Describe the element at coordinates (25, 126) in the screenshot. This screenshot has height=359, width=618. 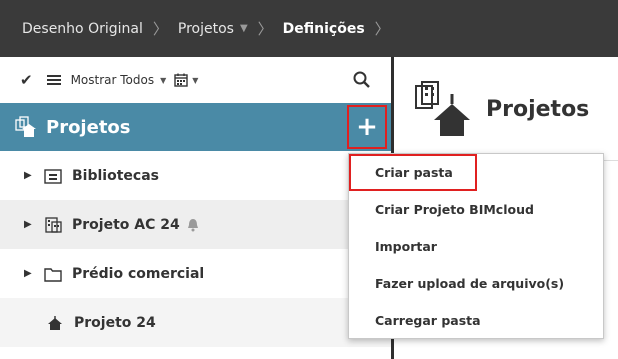
I see `projects-icon` at that location.